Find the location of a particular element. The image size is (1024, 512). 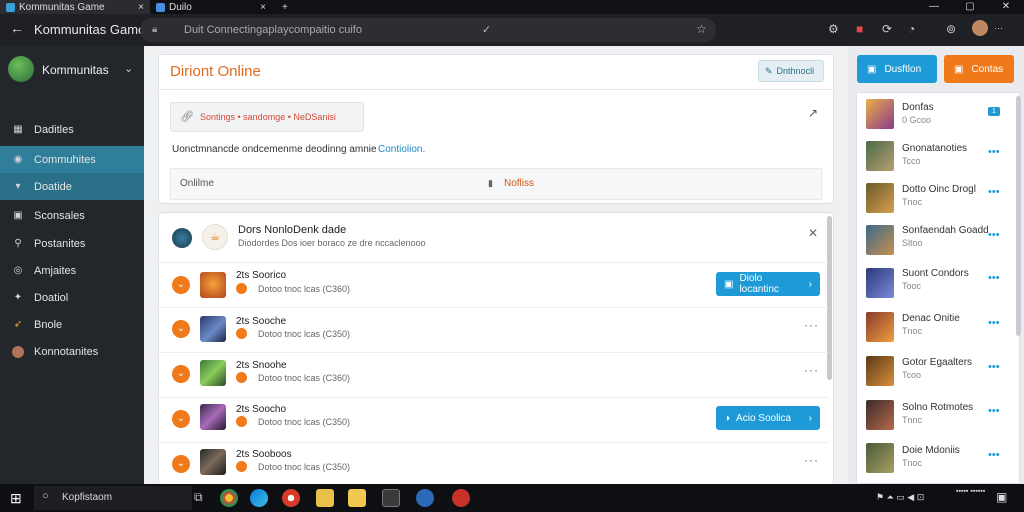

settings-icon: ◎ is located at coordinates (18, 270).